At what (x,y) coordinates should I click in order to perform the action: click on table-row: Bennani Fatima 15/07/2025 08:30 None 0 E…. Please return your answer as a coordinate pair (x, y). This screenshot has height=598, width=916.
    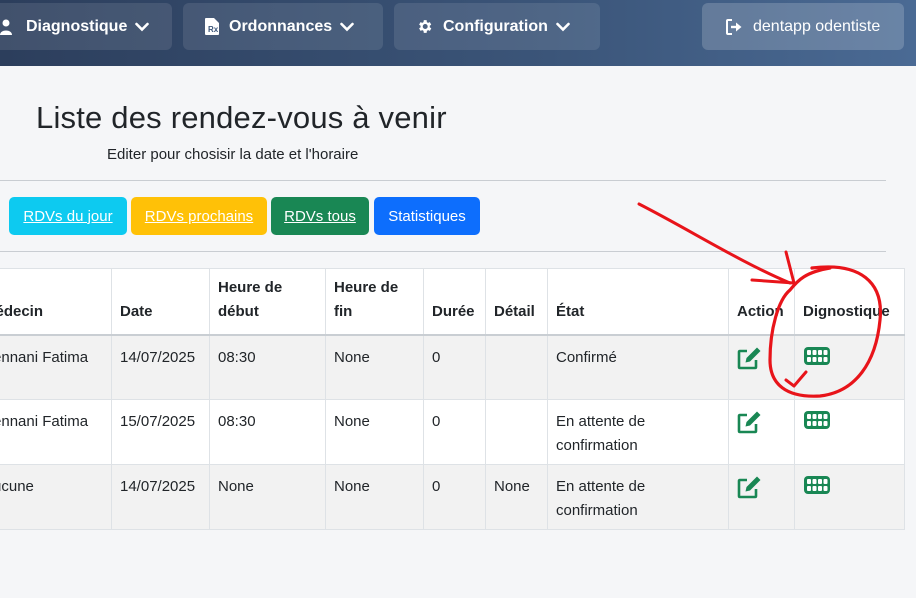
    Looking at the image, I should click on (452, 432).